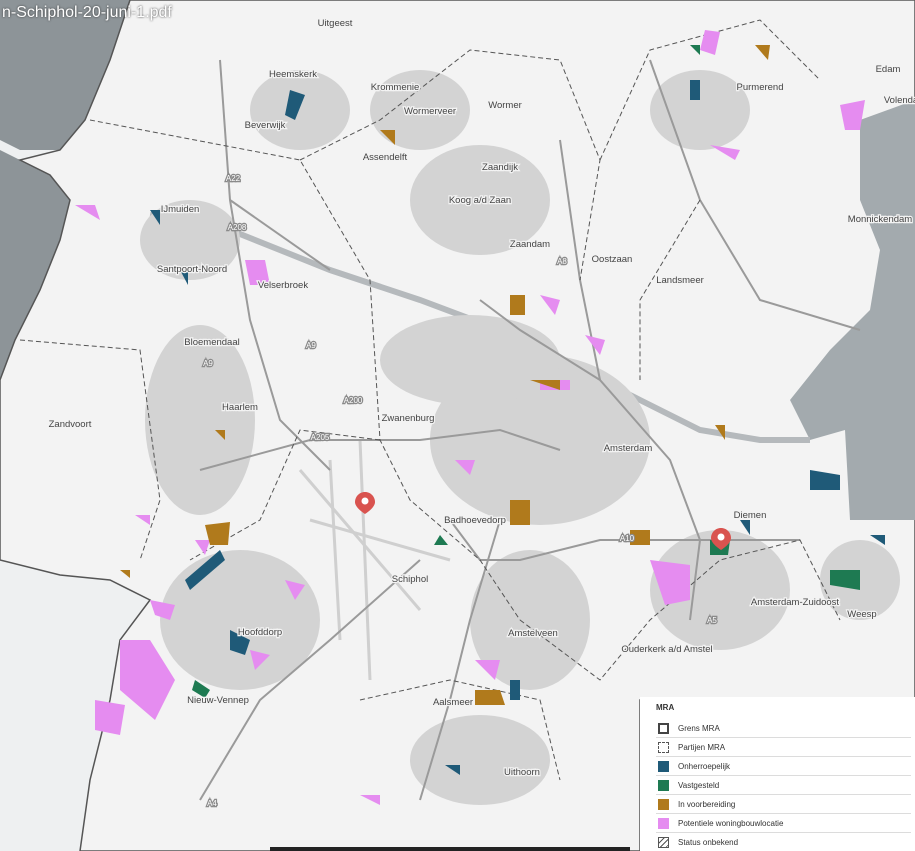  Describe the element at coordinates (712, 620) in the screenshot. I see `road-label: A5` at that location.